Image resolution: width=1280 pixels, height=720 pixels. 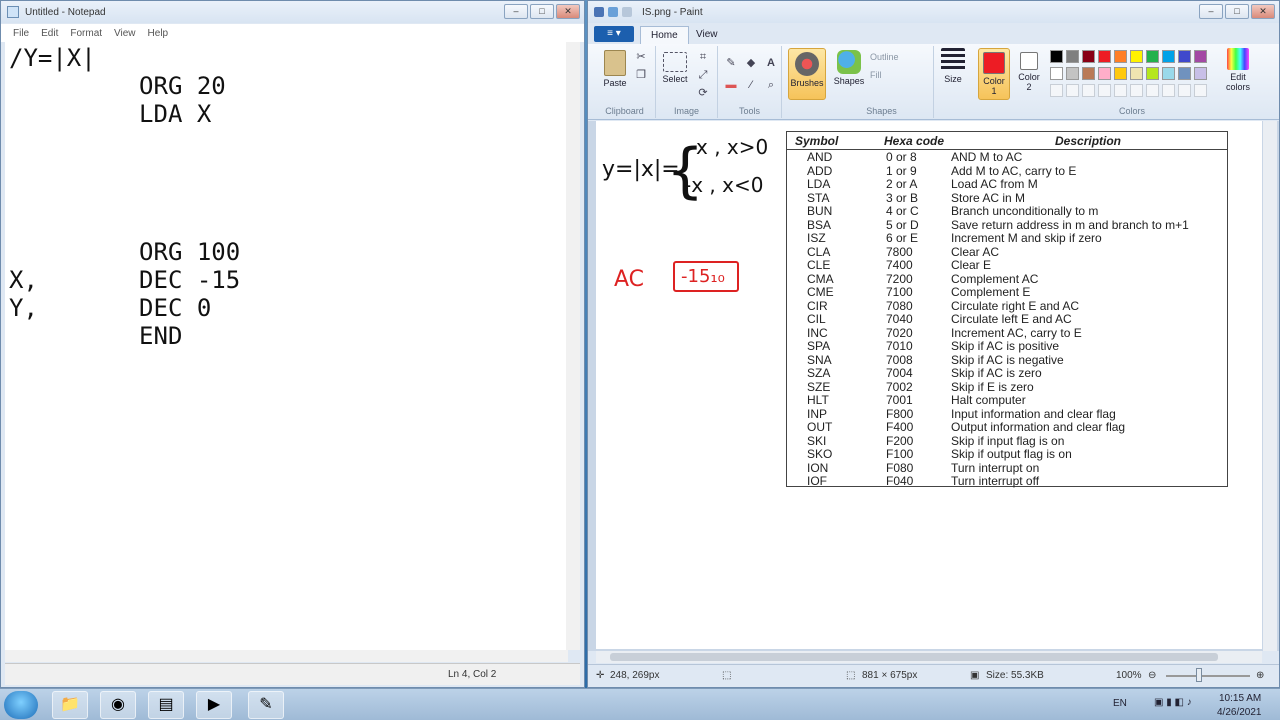 What do you see at coordinates (849, 68) in the screenshot?
I see `shapes-button: Shapes` at bounding box center [849, 68].